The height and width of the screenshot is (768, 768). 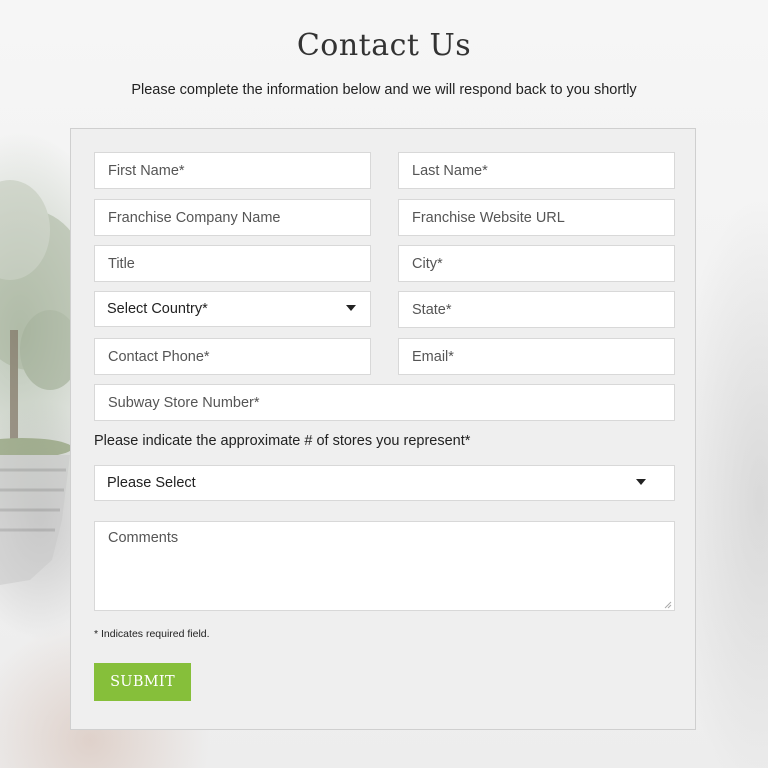 What do you see at coordinates (536, 309) in the screenshot?
I see `state-input` at bounding box center [536, 309].